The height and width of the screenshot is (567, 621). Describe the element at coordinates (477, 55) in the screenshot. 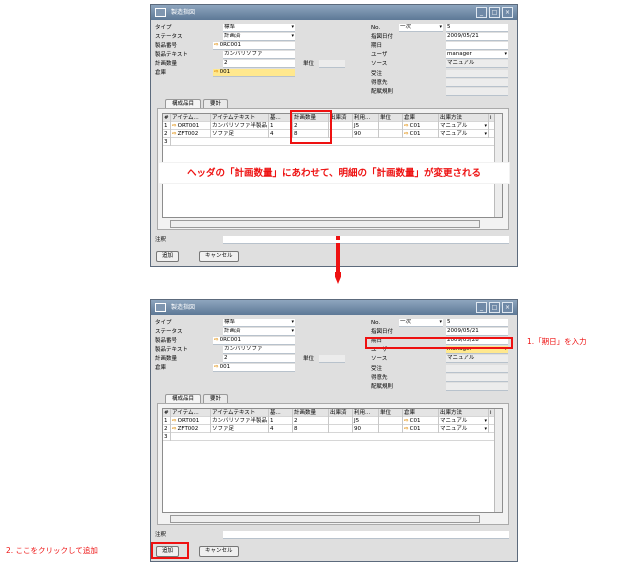

I see `user-select: manager ▾` at that location.